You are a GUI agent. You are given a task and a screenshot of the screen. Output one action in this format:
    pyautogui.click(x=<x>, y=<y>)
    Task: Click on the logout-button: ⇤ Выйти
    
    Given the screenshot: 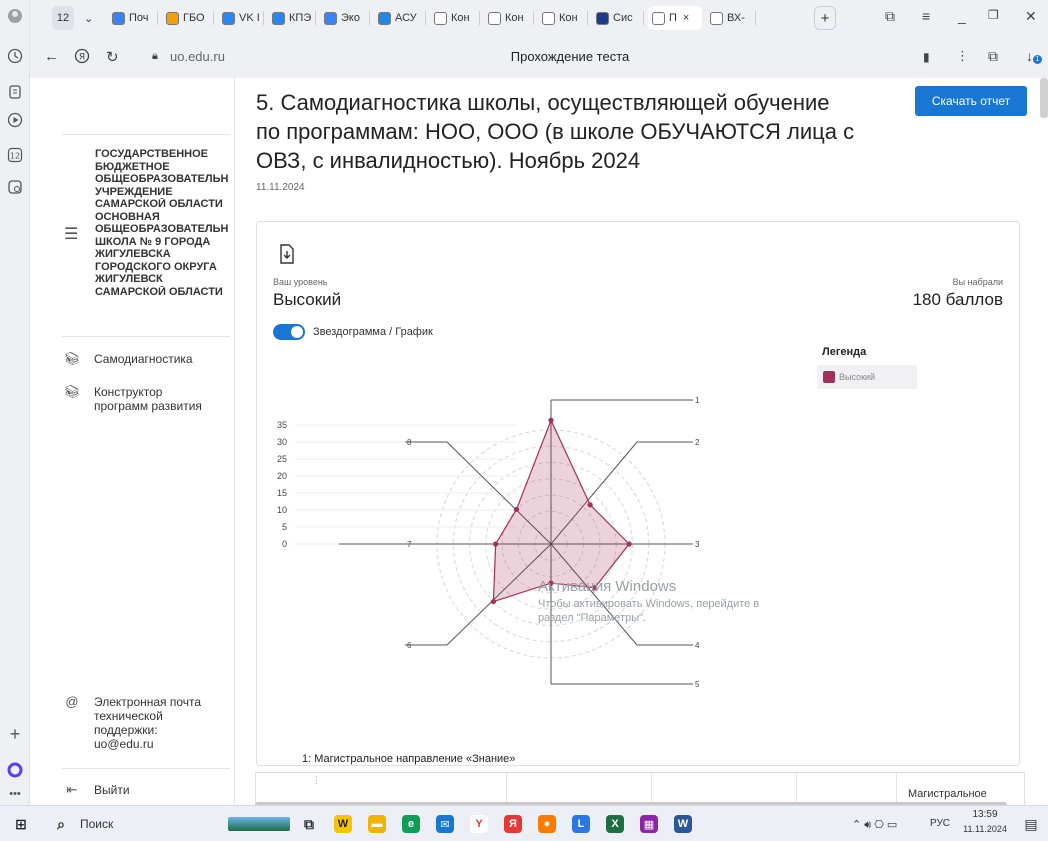 What is the action you would take?
    pyautogui.click(x=97, y=790)
    